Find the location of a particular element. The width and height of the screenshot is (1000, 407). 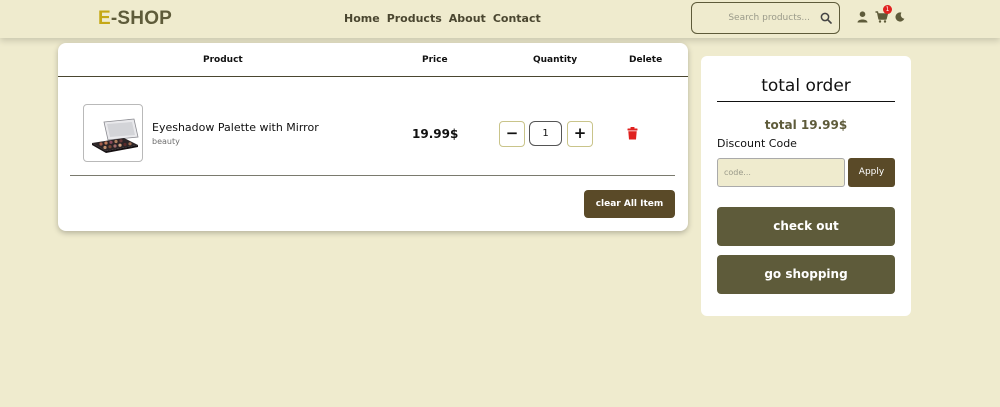

cart-table-header: Product Price Quantity Delete is located at coordinates (373, 60).